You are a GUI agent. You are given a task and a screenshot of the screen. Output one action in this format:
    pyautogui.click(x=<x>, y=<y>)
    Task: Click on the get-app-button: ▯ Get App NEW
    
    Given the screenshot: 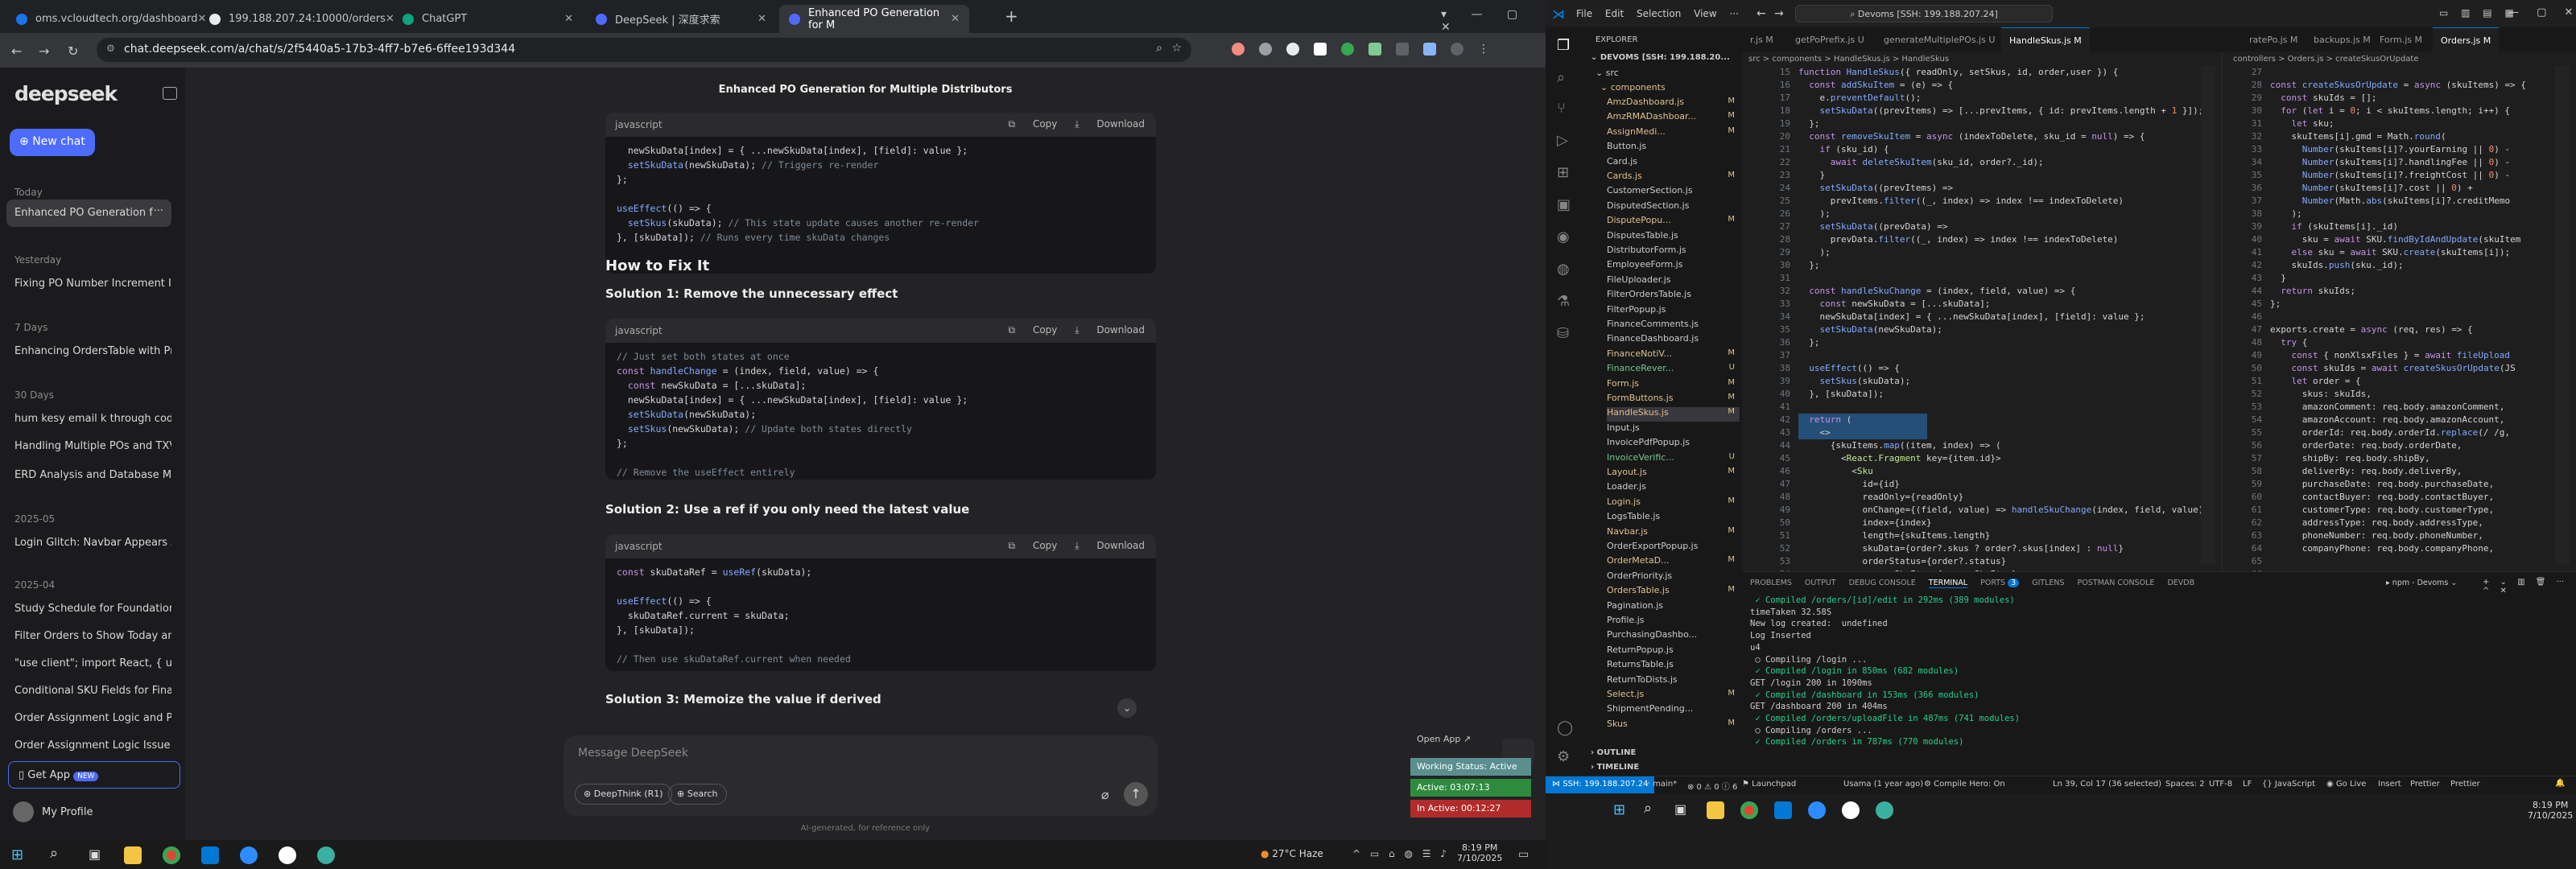 What is the action you would take?
    pyautogui.click(x=94, y=775)
    